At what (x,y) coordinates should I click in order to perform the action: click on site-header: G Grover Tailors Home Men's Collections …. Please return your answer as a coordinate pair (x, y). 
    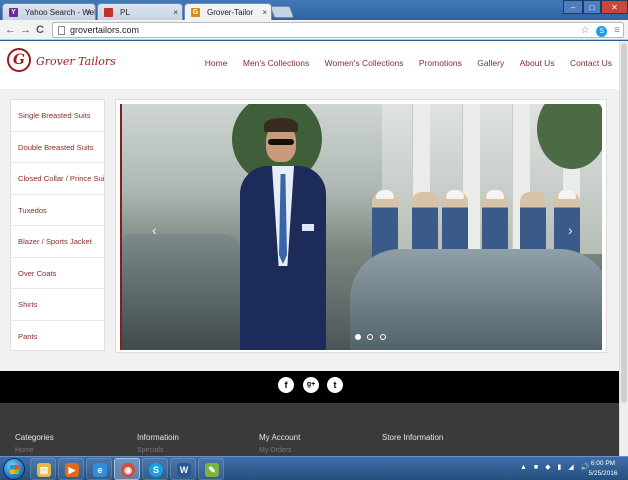
    Looking at the image, I should click on (314, 65).